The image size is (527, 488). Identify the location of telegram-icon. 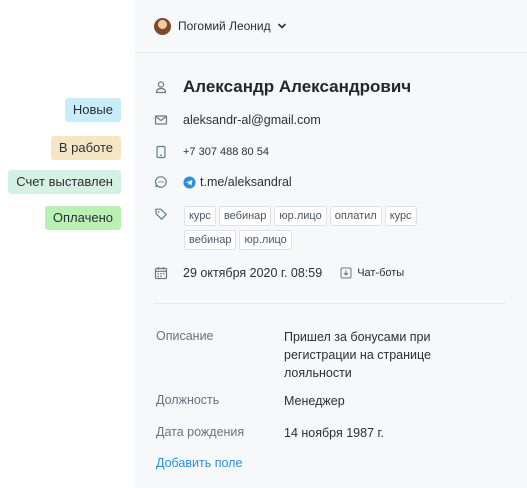
(189, 182).